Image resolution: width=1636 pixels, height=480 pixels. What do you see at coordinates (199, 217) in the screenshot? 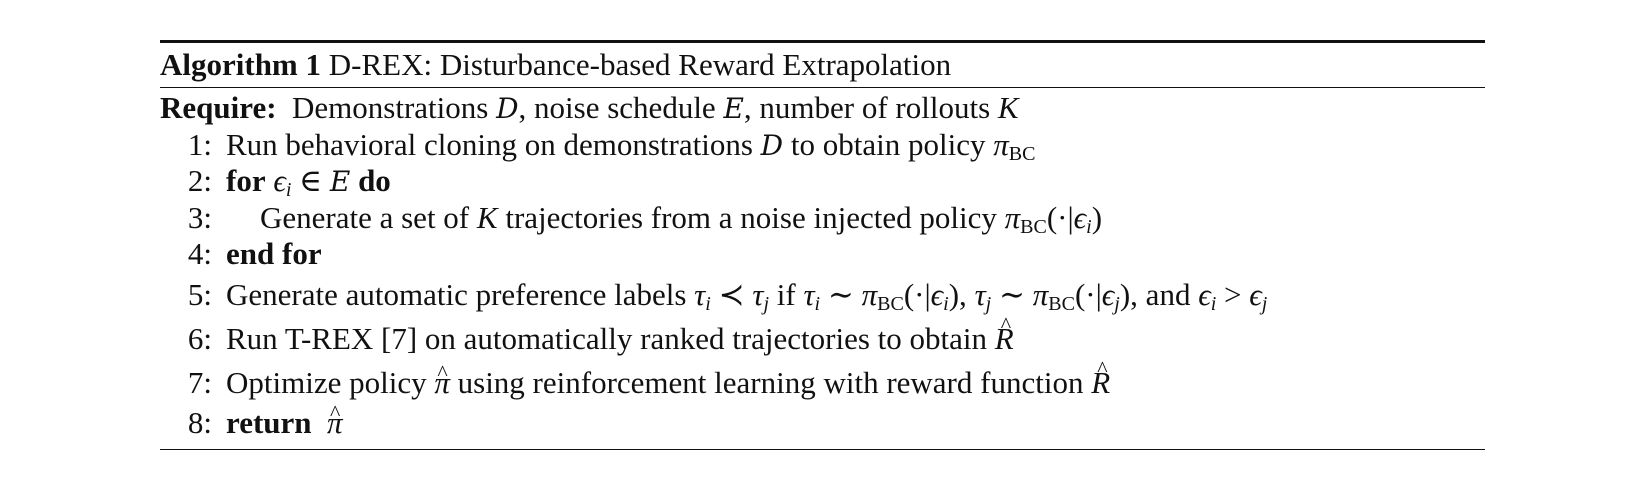
I see `line-number: 3:` at bounding box center [199, 217].